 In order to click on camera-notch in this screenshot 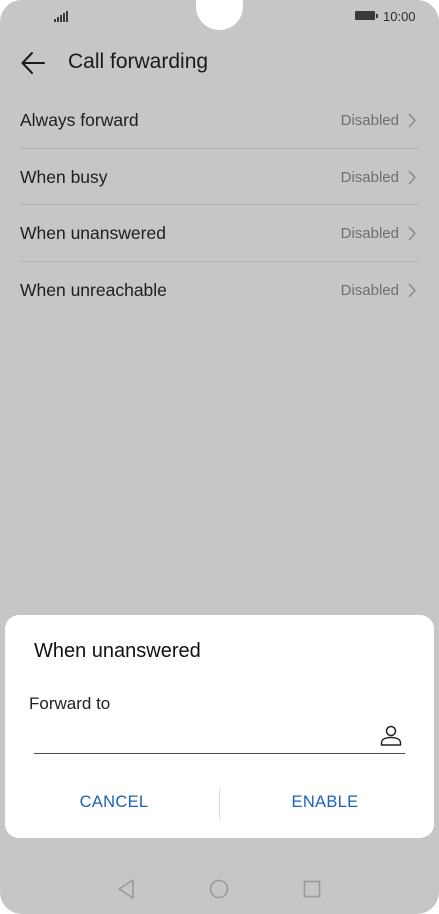, I will do `click(219, 15)`.